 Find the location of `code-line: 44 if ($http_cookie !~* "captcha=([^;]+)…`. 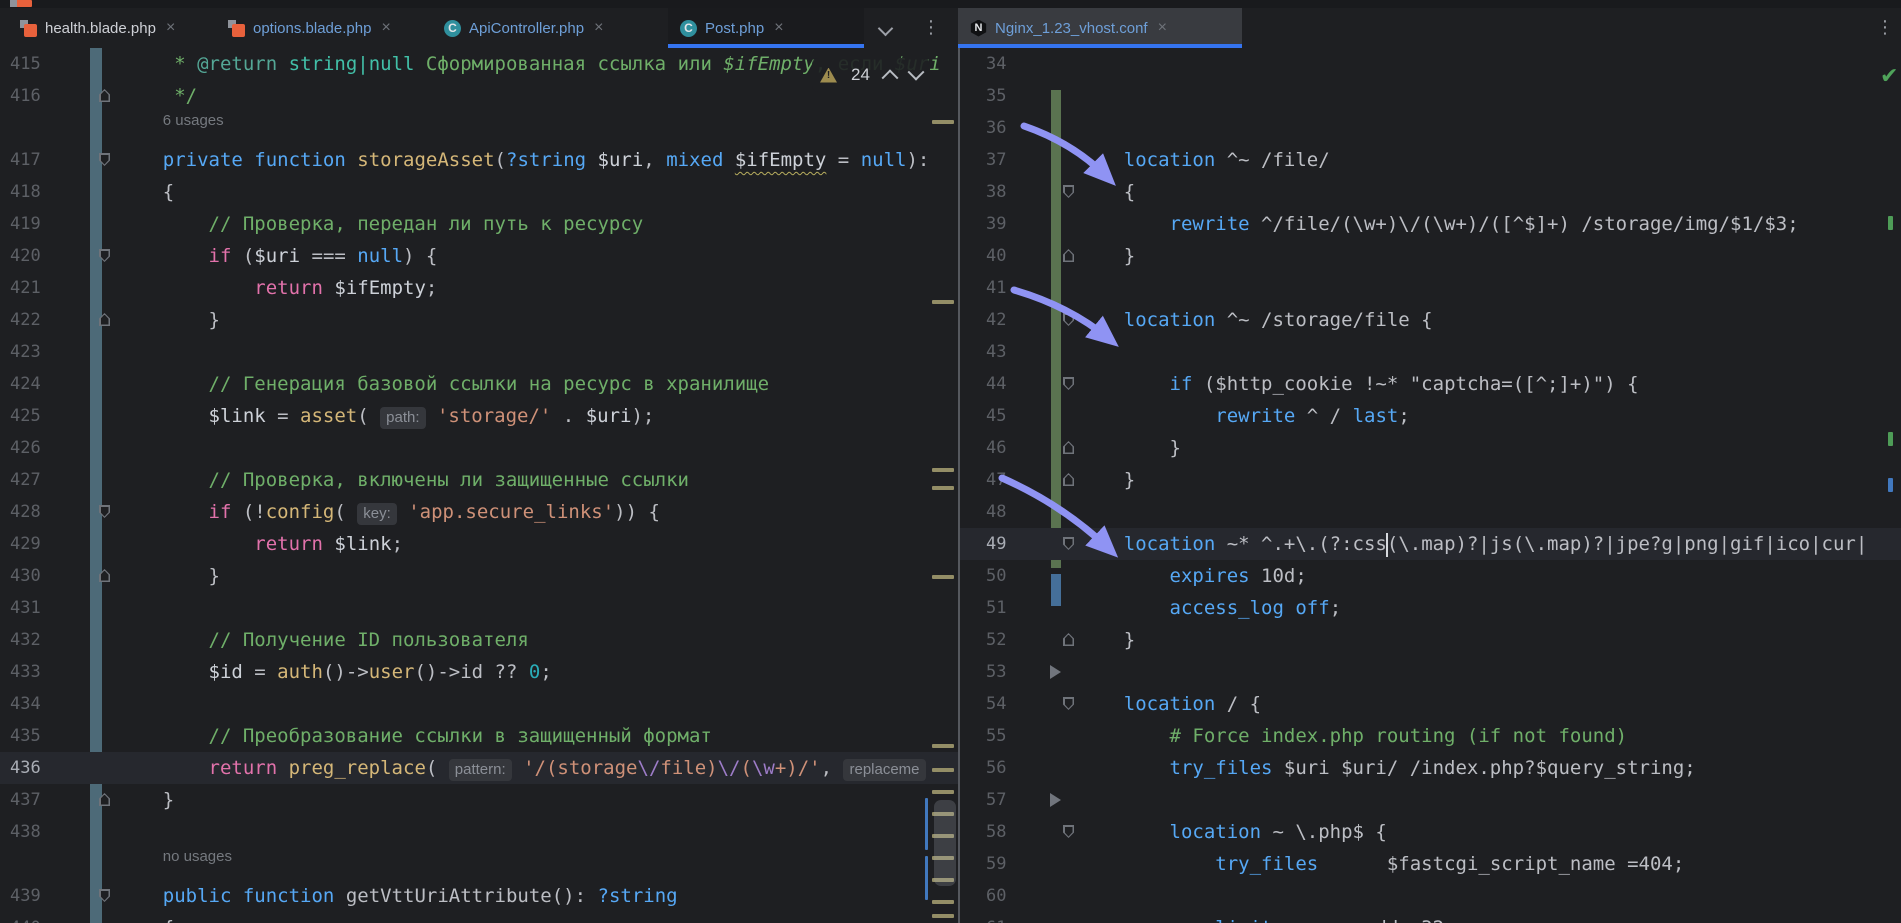

code-line: 44 if ($http_cookie !~* "captcha=([^;]+)… is located at coordinates (1430, 384).